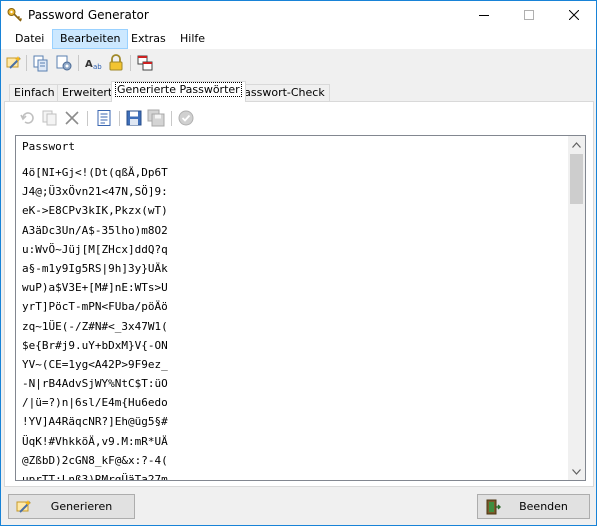 The width and height of the screenshot is (597, 526). Describe the element at coordinates (95, 364) in the screenshot. I see `list-item: YV~(CE=1yg<A42P>9F9ez_` at that location.